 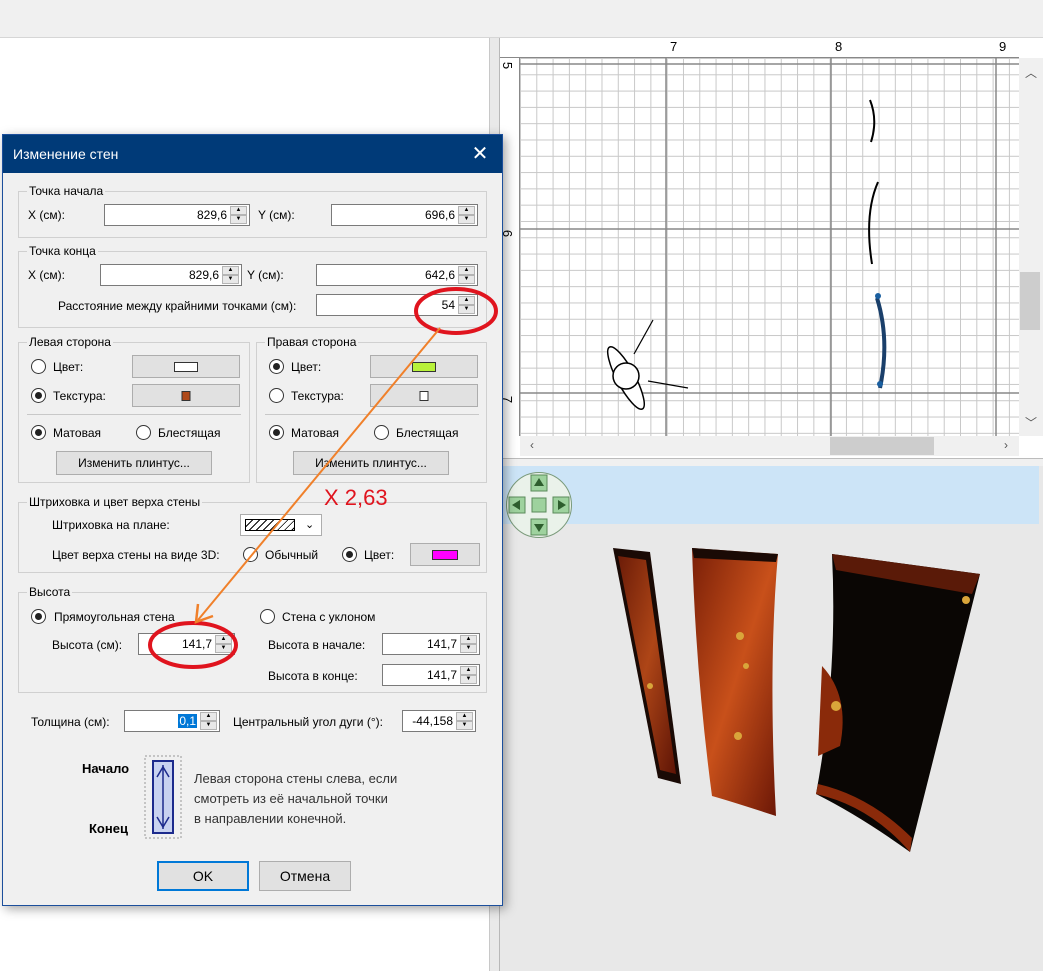 I want to click on right-color-button, so click(x=424, y=366).